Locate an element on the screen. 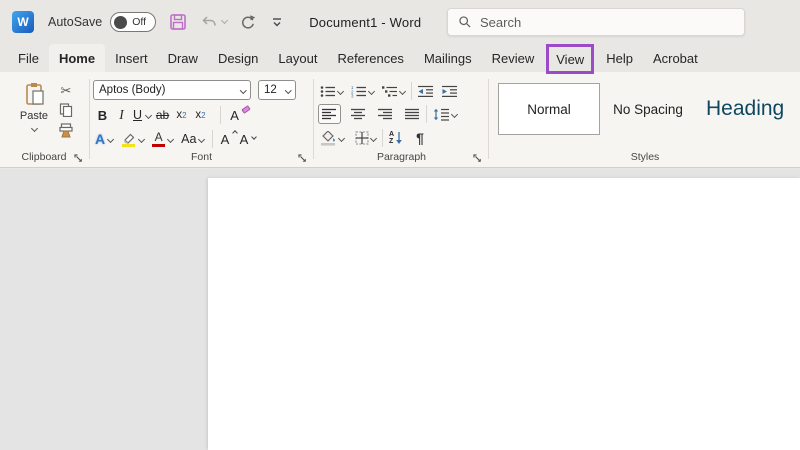  copy-button is located at coordinates (66, 110).